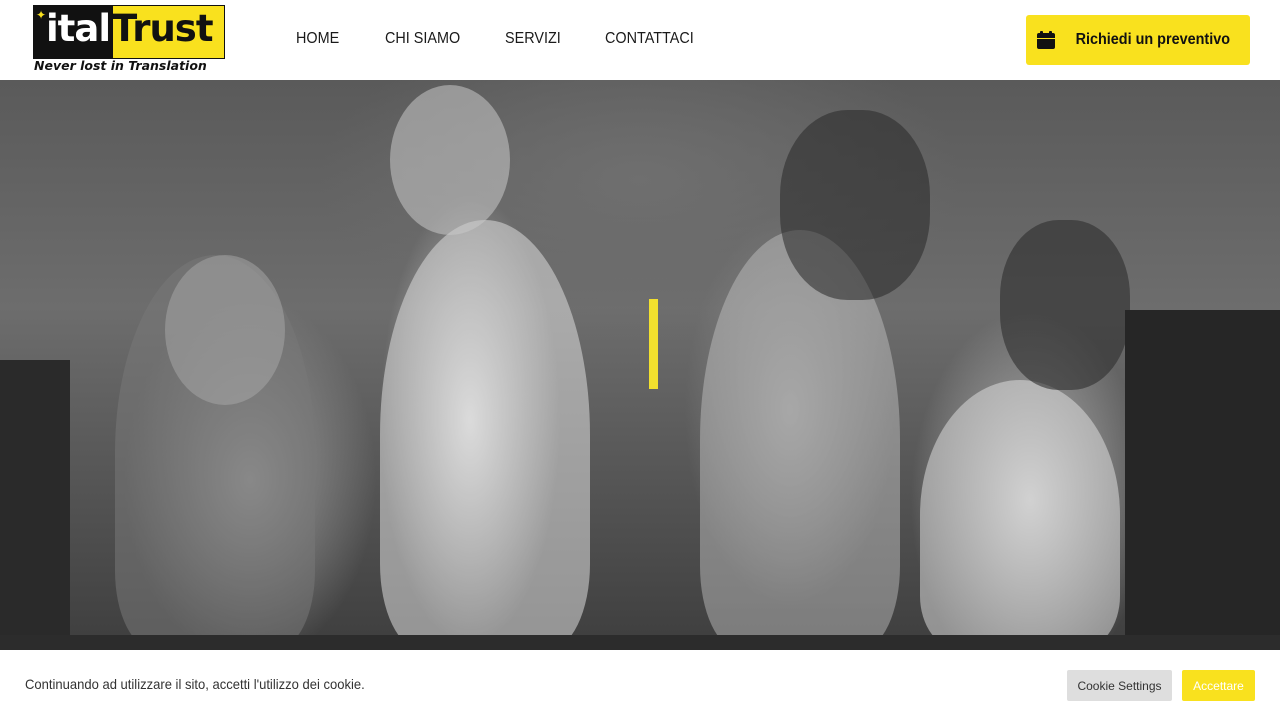  Describe the element at coordinates (41, 15) in the screenshot. I see `logo-flag-icon: ✦` at that location.